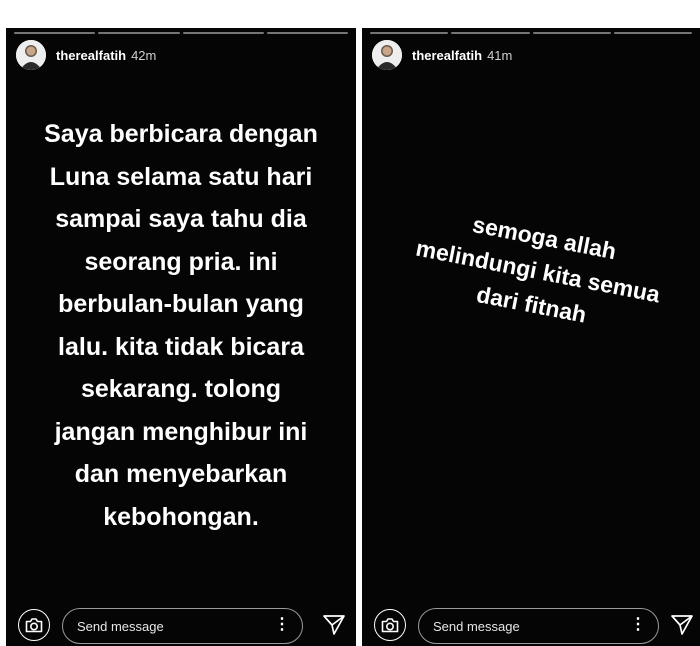 The height and width of the screenshot is (646, 700). What do you see at coordinates (181, 431) in the screenshot?
I see `story-text-line: jangan menghibur ini` at bounding box center [181, 431].